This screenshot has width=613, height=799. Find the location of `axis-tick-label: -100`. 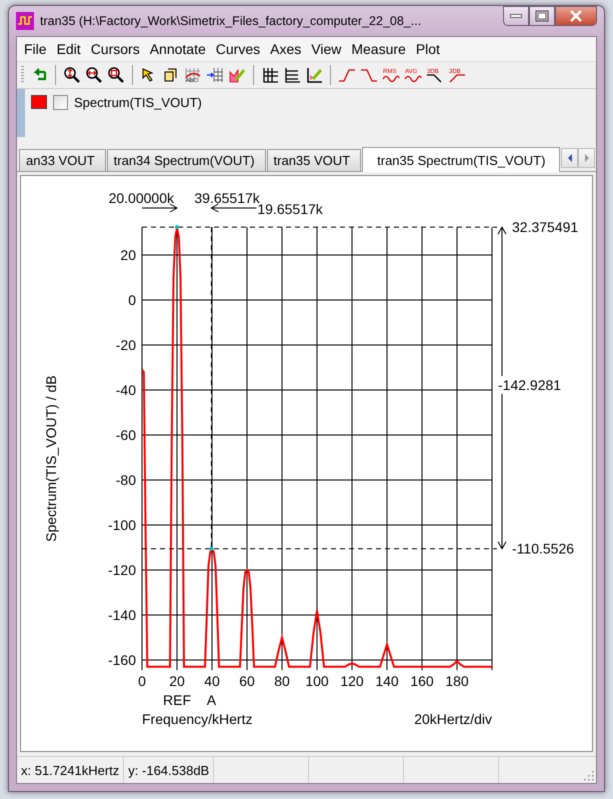

axis-tick-label: -100 is located at coordinates (122, 525).